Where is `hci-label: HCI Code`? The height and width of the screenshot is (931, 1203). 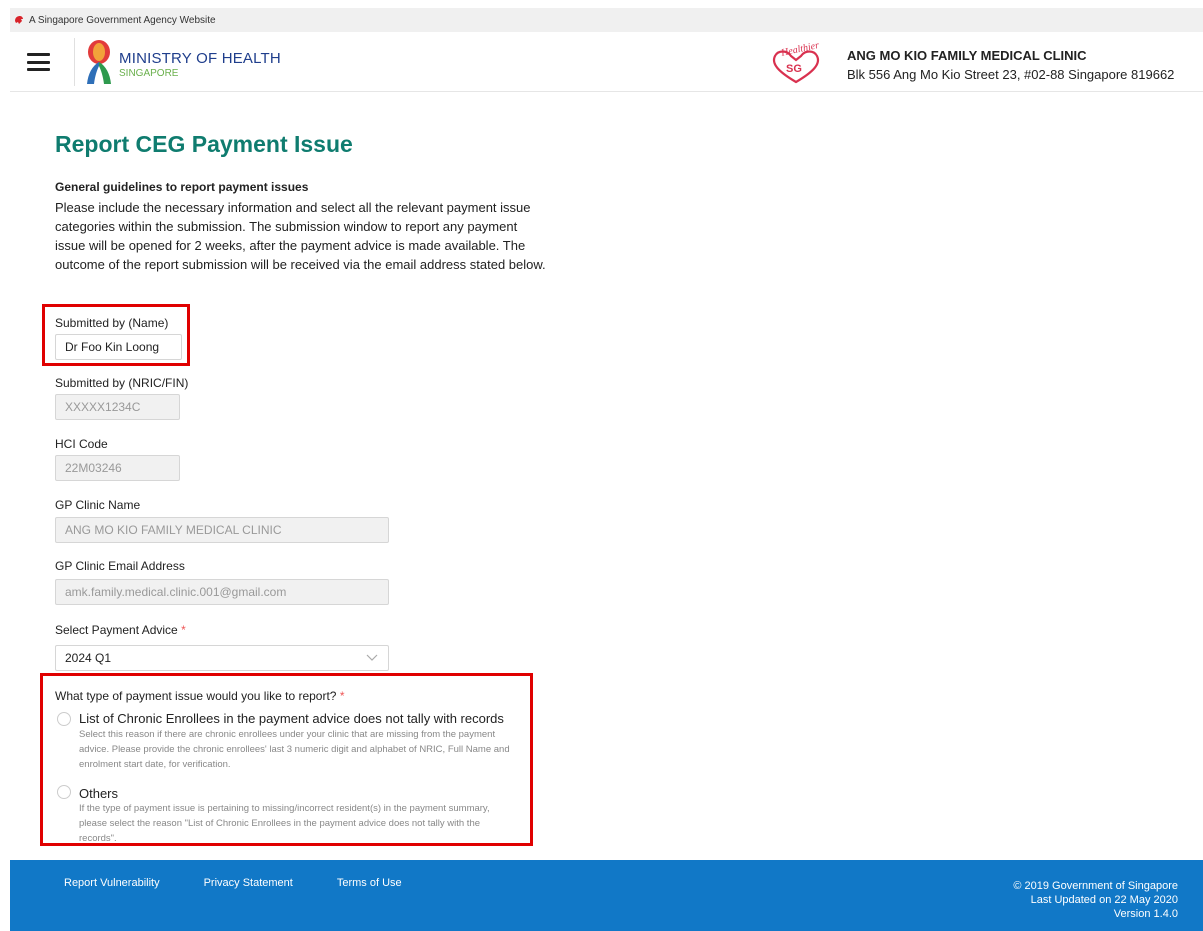 hci-label: HCI Code is located at coordinates (81, 444).